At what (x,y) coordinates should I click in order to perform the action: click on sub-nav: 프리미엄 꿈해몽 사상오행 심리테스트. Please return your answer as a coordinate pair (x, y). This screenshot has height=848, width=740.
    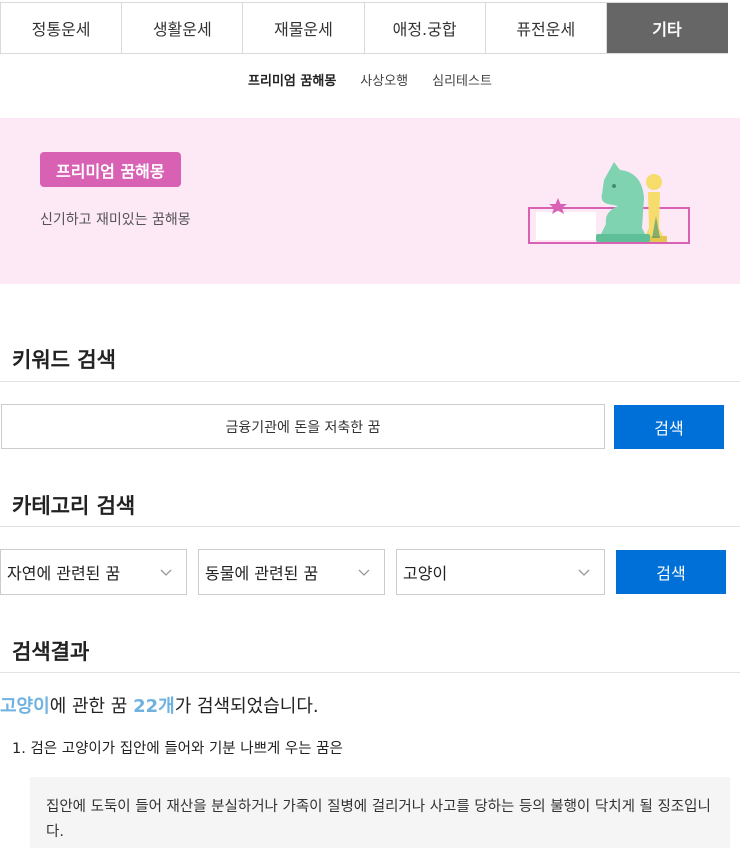
    Looking at the image, I should click on (370, 79).